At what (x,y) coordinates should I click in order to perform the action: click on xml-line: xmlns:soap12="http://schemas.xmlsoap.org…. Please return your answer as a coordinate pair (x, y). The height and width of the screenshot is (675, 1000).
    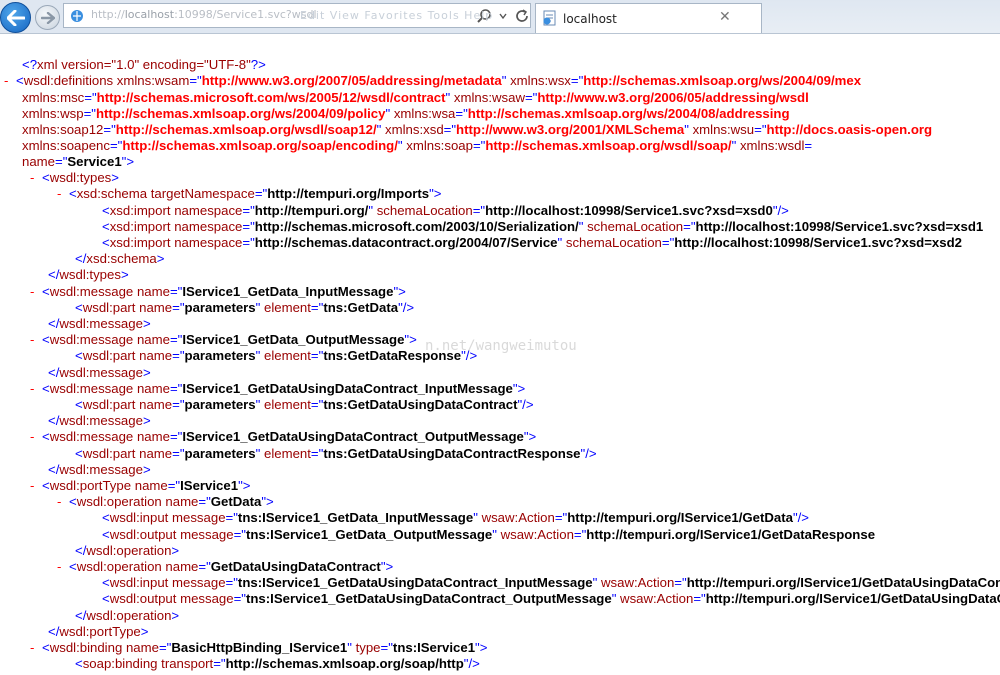
    Looking at the image, I should click on (477, 130).